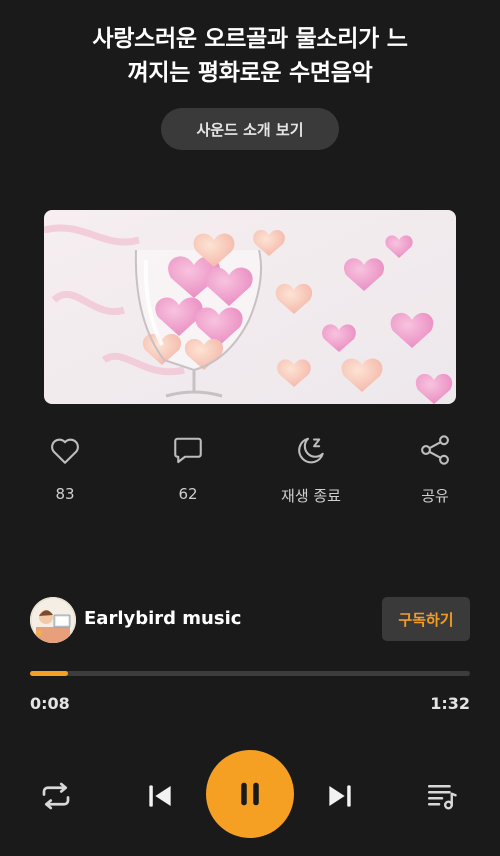 The image size is (500, 856). Describe the element at coordinates (50, 703) in the screenshot. I see `current-time: 0:08` at that location.